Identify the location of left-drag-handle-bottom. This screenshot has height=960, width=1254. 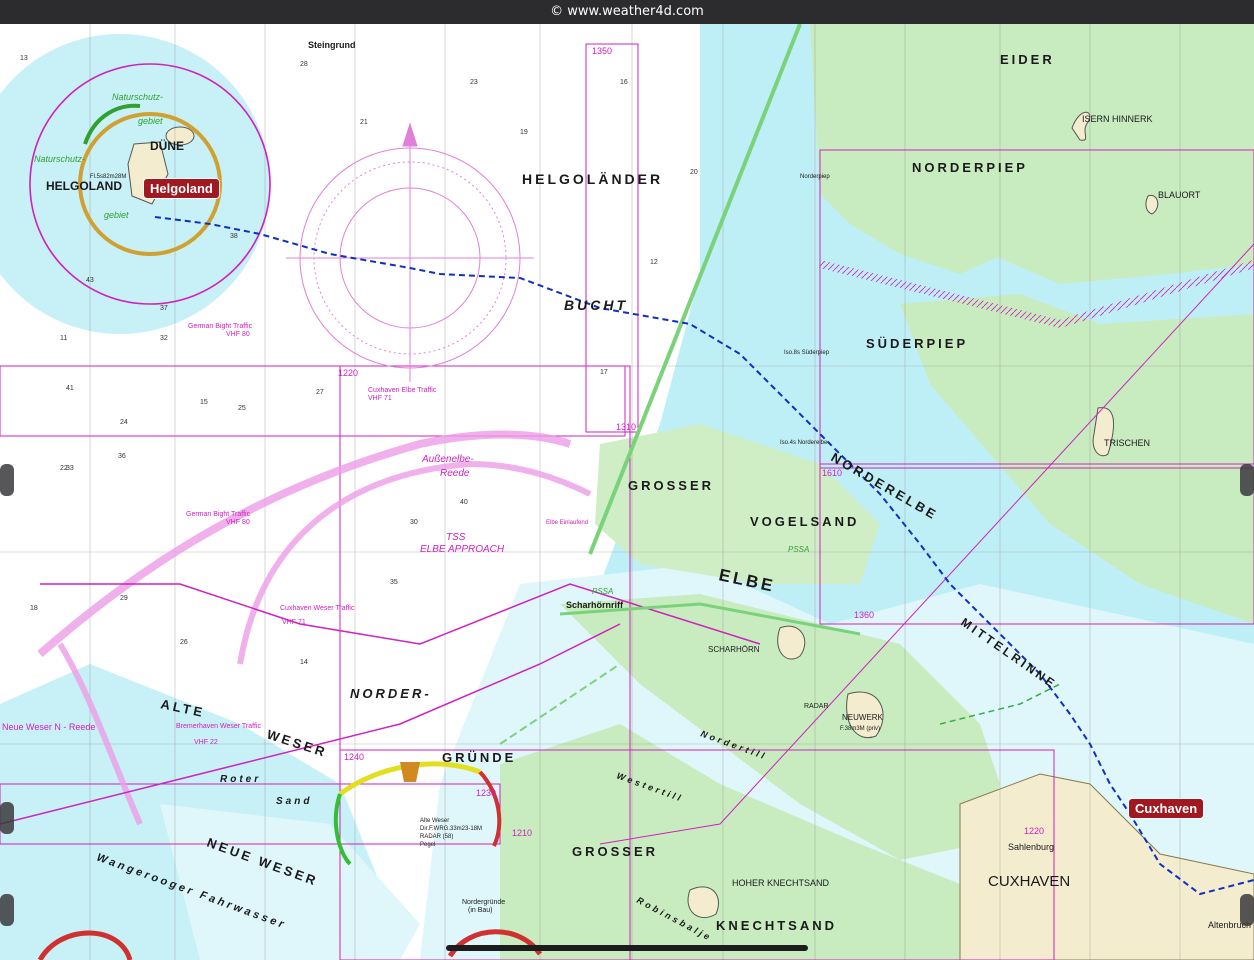
(7, 910).